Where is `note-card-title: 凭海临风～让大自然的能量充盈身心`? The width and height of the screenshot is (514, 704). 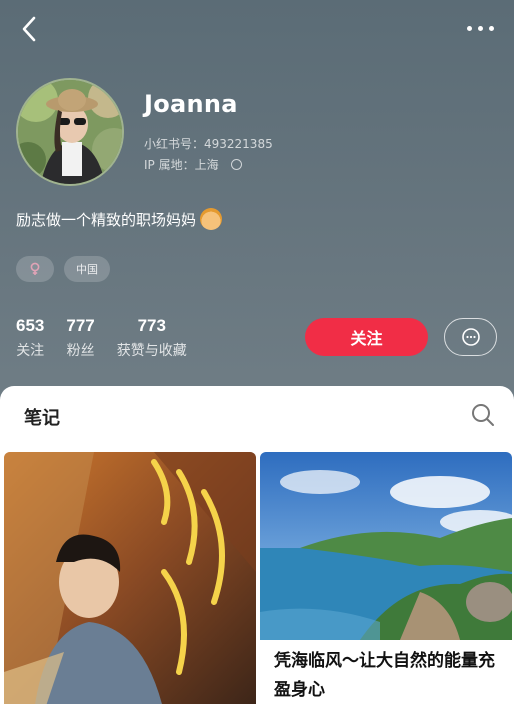 note-card-title: 凭海临风～让大自然的能量充盈身心 is located at coordinates (384, 675).